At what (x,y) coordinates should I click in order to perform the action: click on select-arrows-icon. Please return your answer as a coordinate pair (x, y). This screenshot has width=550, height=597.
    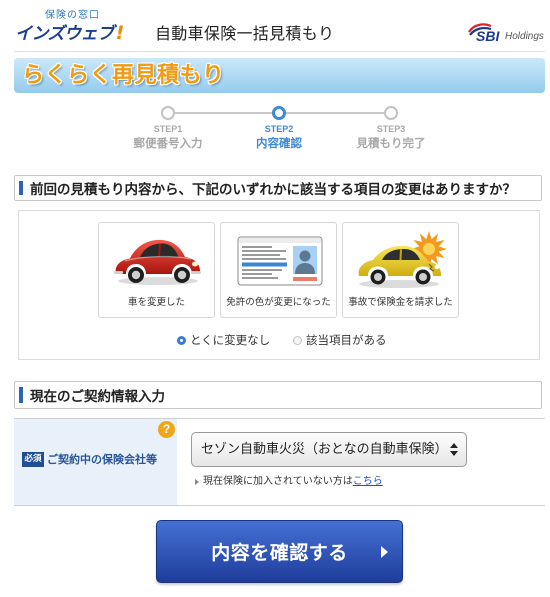
    Looking at the image, I should click on (454, 450).